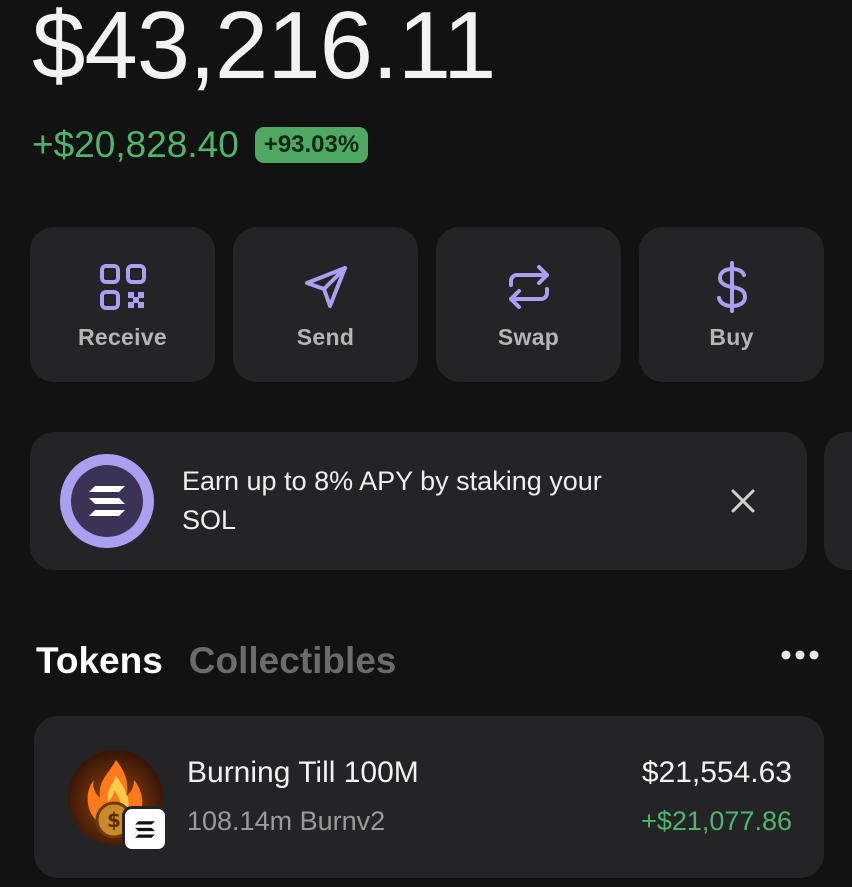 The width and height of the screenshot is (852, 887). What do you see at coordinates (264, 49) in the screenshot?
I see `total-balance: $43,216.11` at bounding box center [264, 49].